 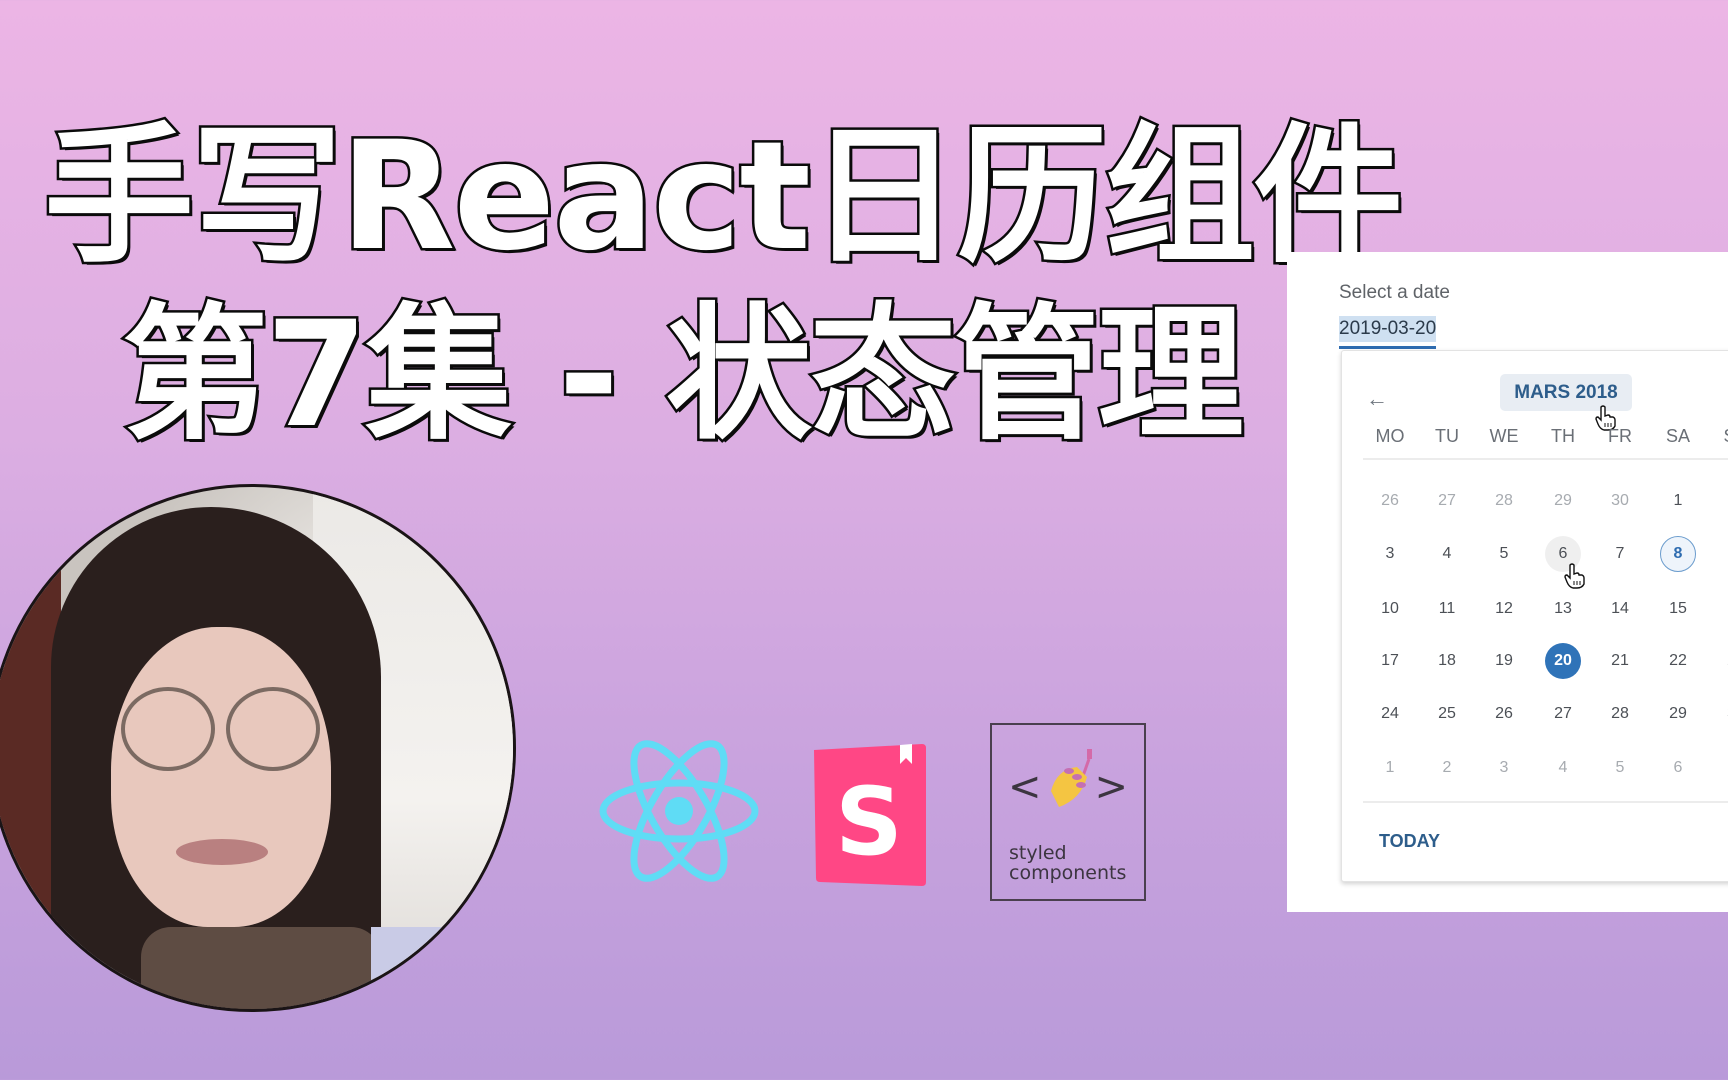 What do you see at coordinates (1504, 609) in the screenshot?
I see `day-cell: 12` at bounding box center [1504, 609].